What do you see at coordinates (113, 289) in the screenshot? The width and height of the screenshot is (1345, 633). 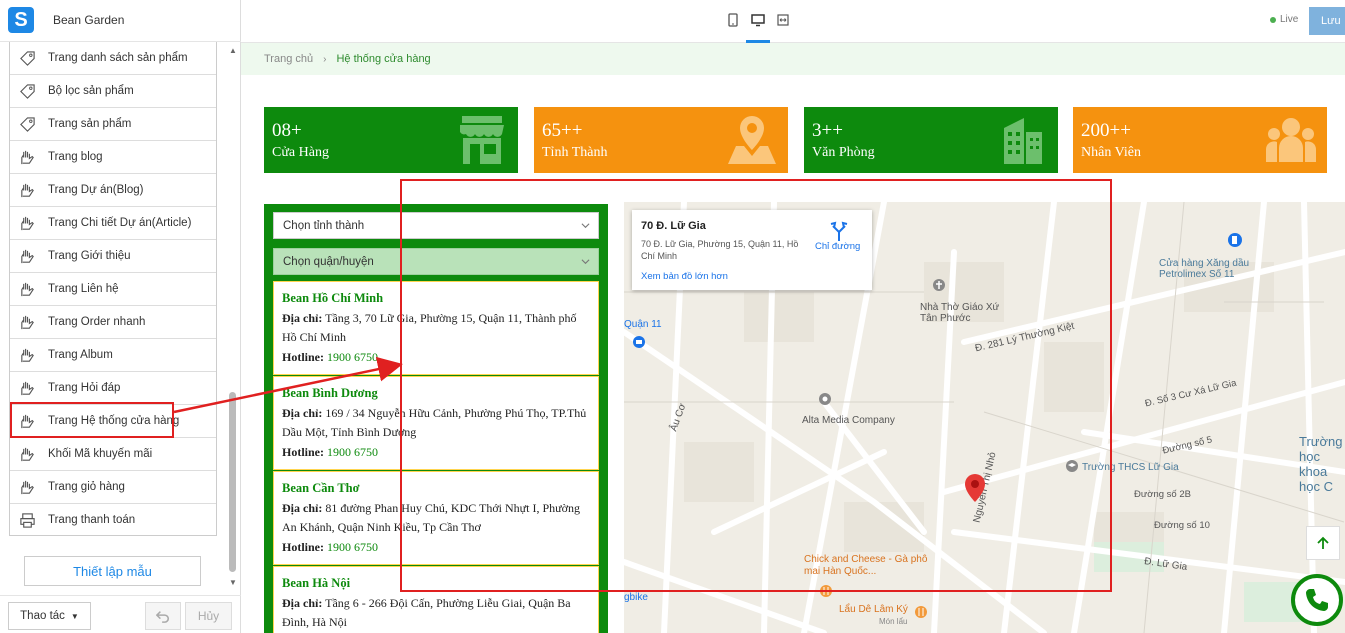 I see `sidebar-item: Trang Liên hệ` at bounding box center [113, 289].